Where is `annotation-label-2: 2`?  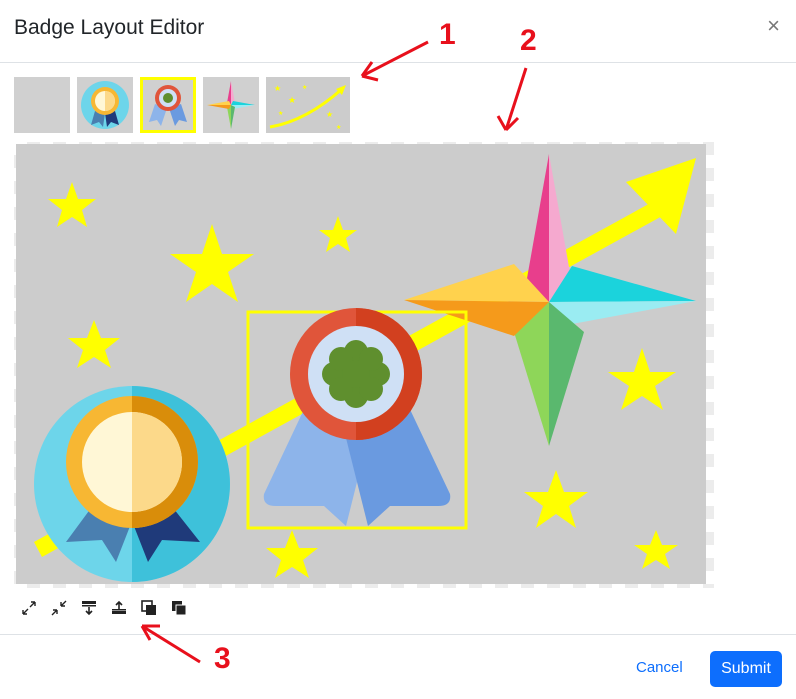 annotation-label-2: 2 is located at coordinates (528, 40).